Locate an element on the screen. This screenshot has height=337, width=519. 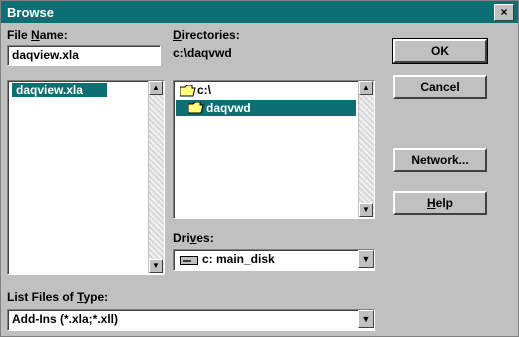
close-button: × is located at coordinates (504, 12).